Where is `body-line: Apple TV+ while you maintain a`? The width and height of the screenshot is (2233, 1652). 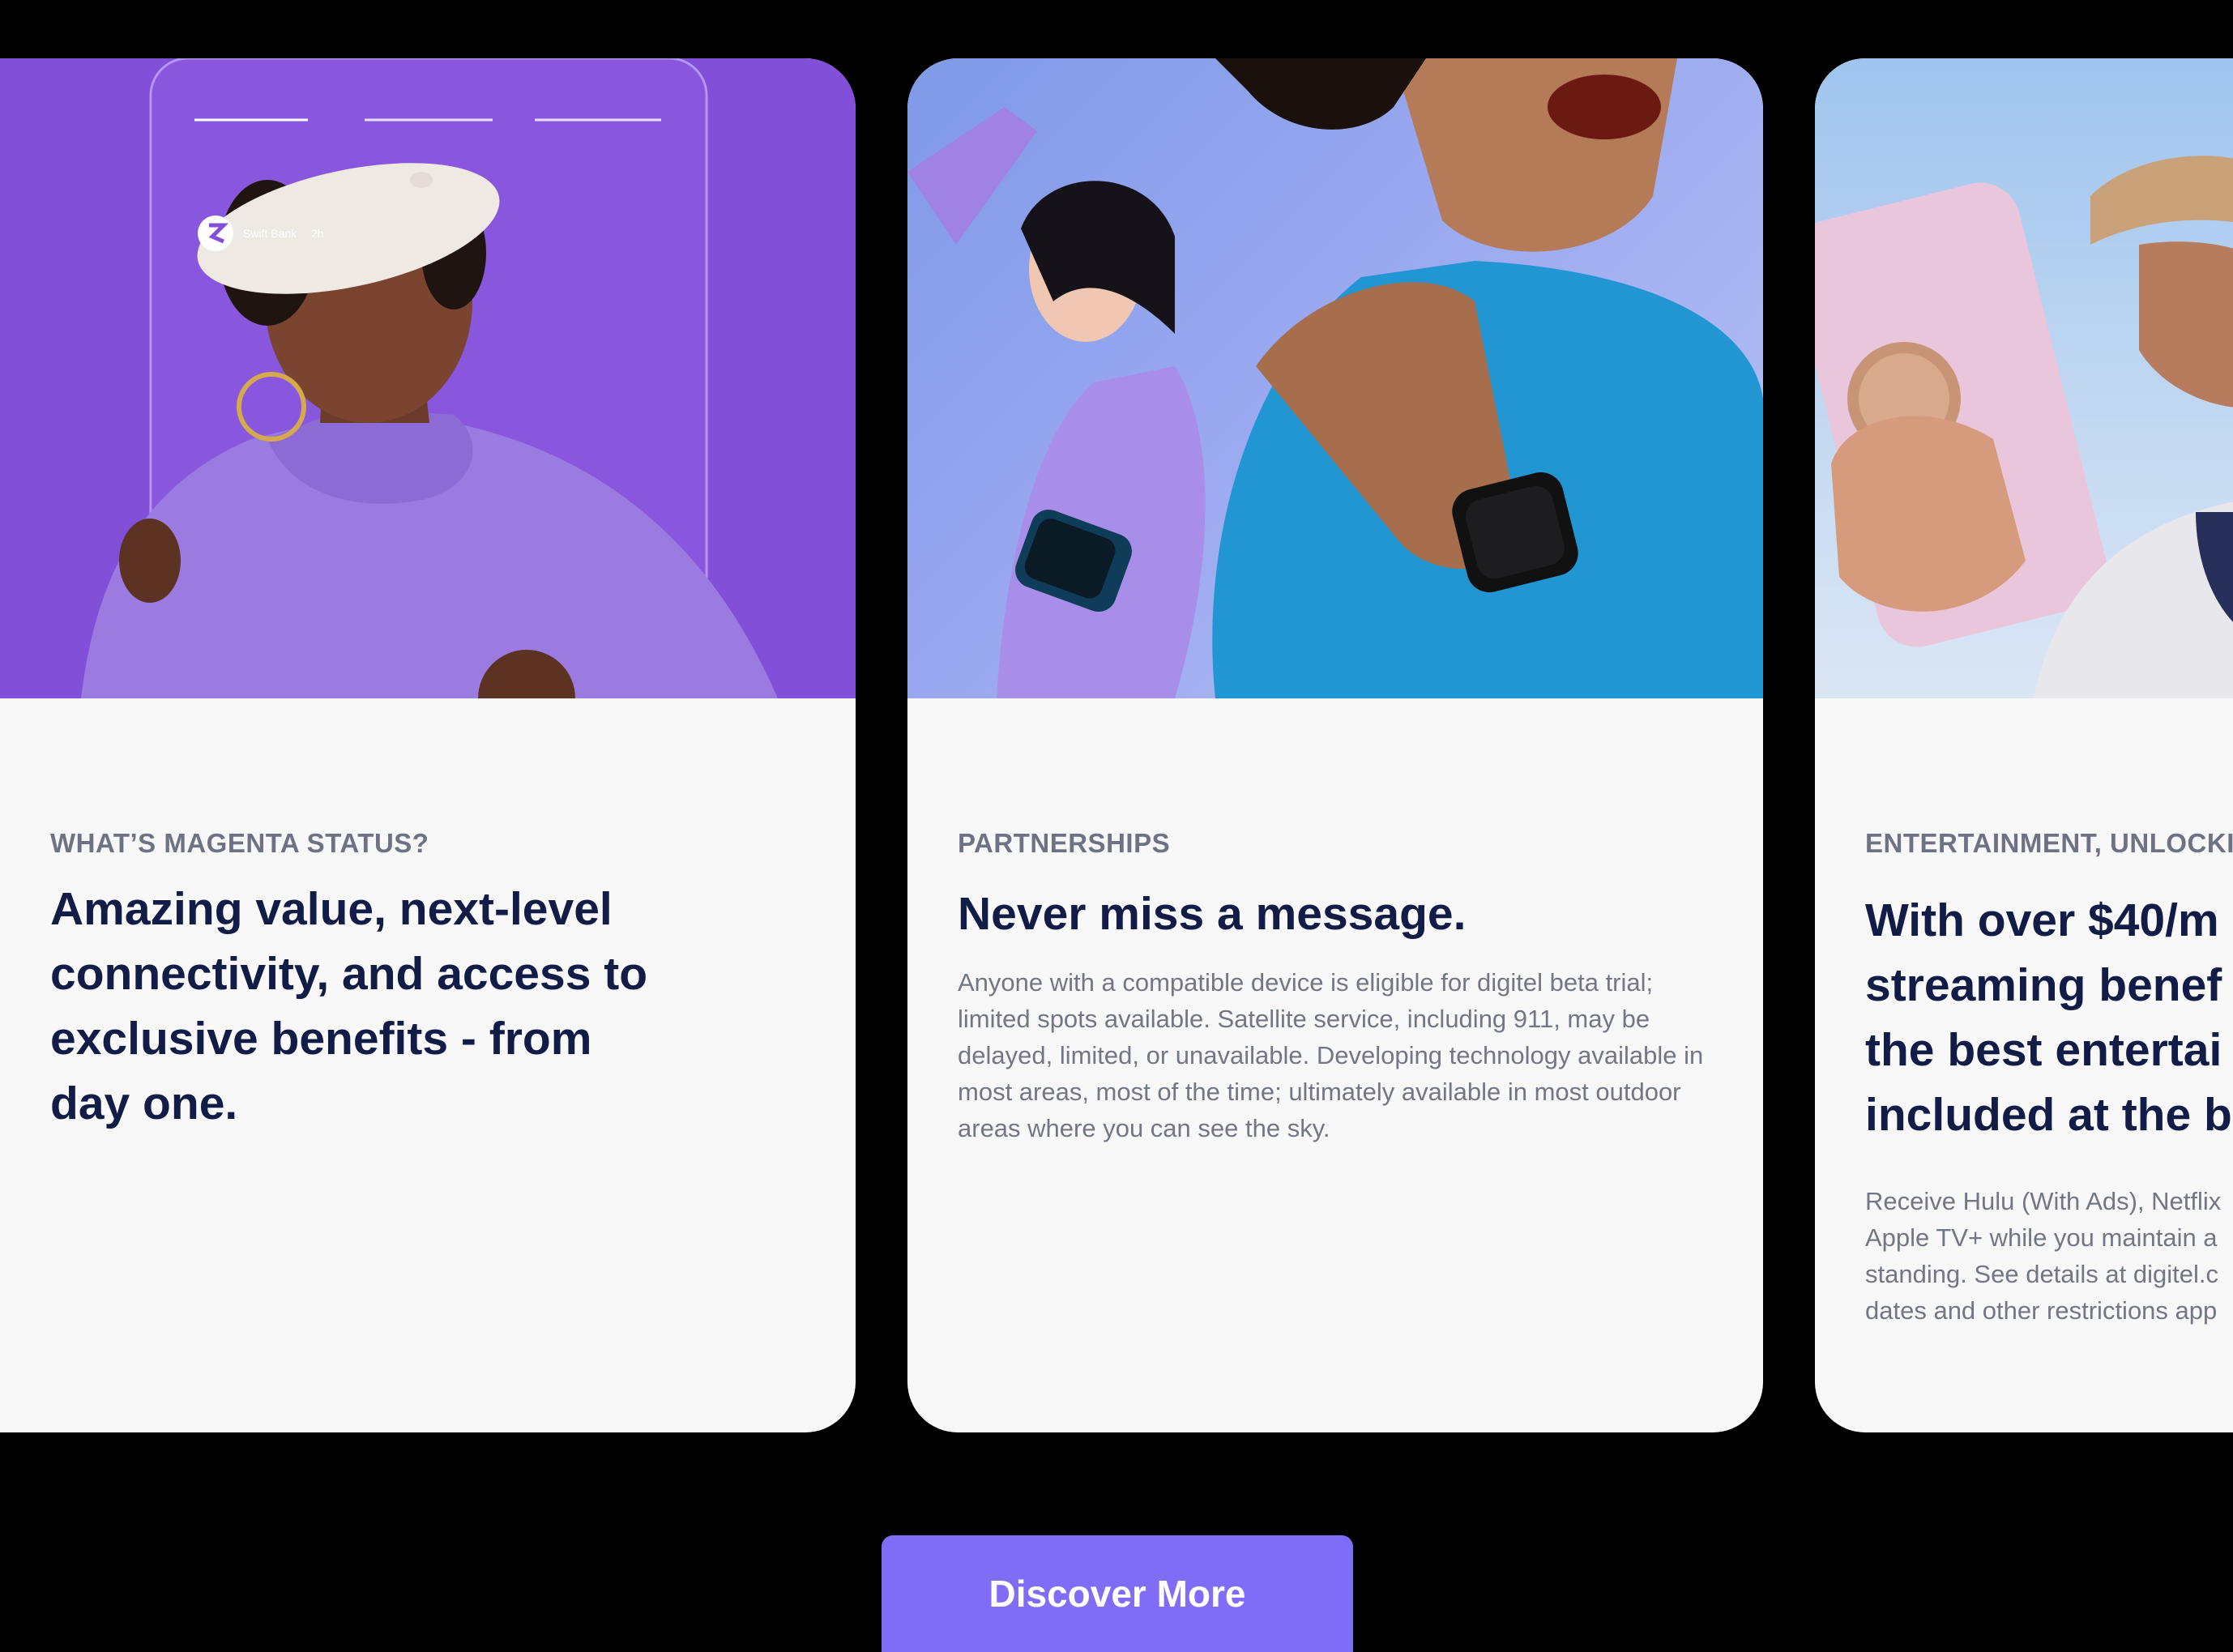
body-line: Apple TV+ while you maintain a is located at coordinates (2041, 1237).